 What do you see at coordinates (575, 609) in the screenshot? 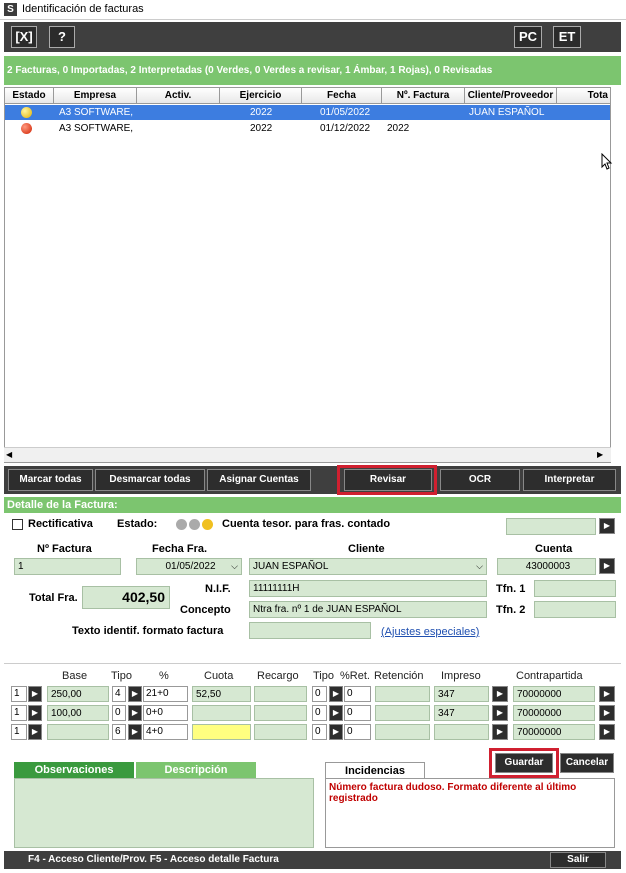
I see `tfn2-input` at bounding box center [575, 609].